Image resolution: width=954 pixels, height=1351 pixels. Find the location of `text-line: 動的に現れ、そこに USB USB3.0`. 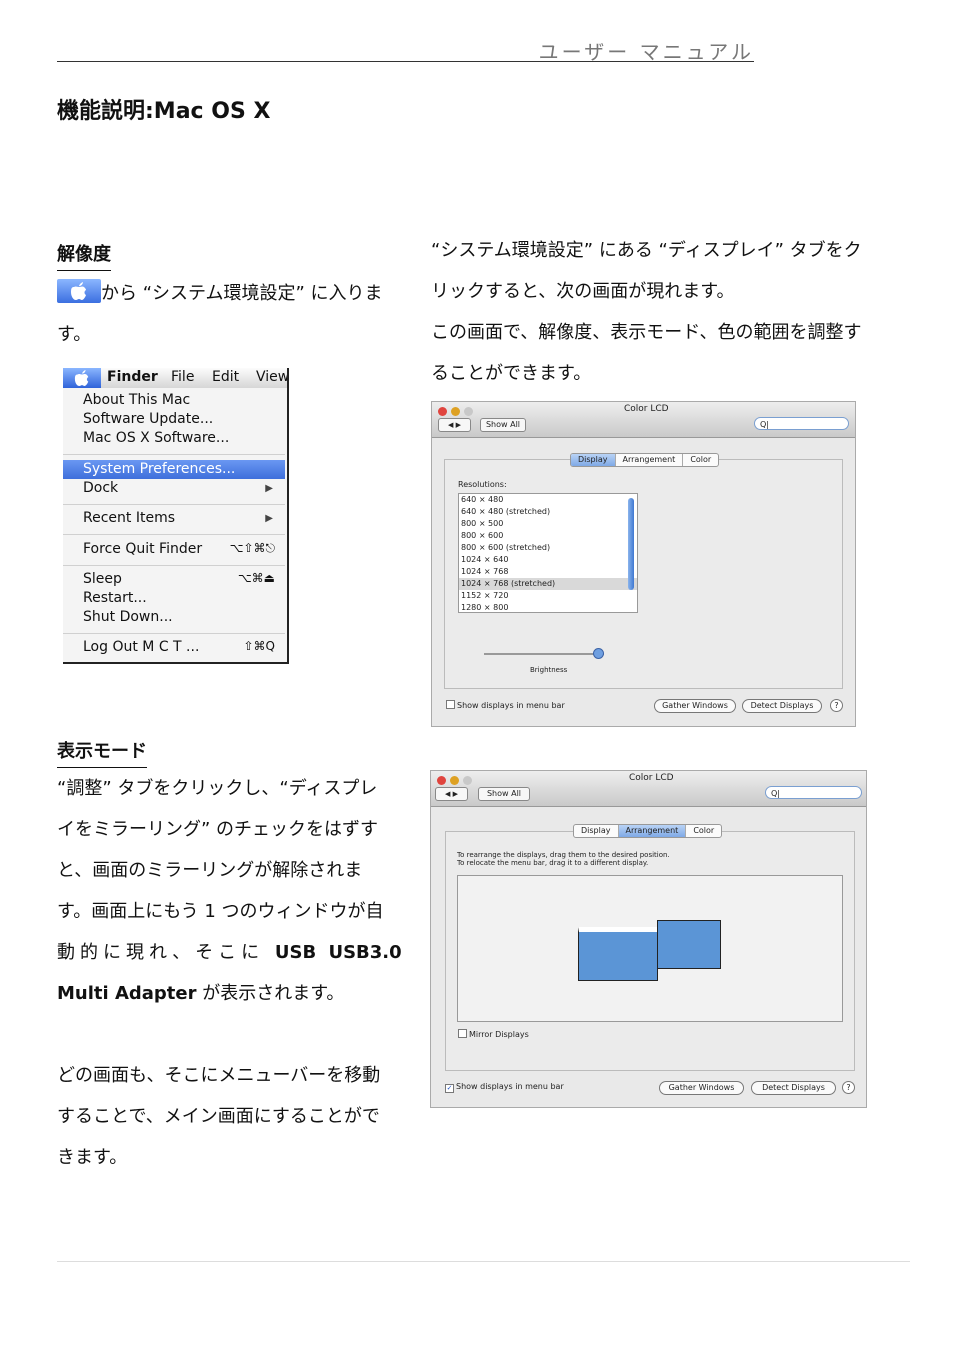

text-line: 動的に現れ、そこに USB USB3.0 is located at coordinates (237, 952).